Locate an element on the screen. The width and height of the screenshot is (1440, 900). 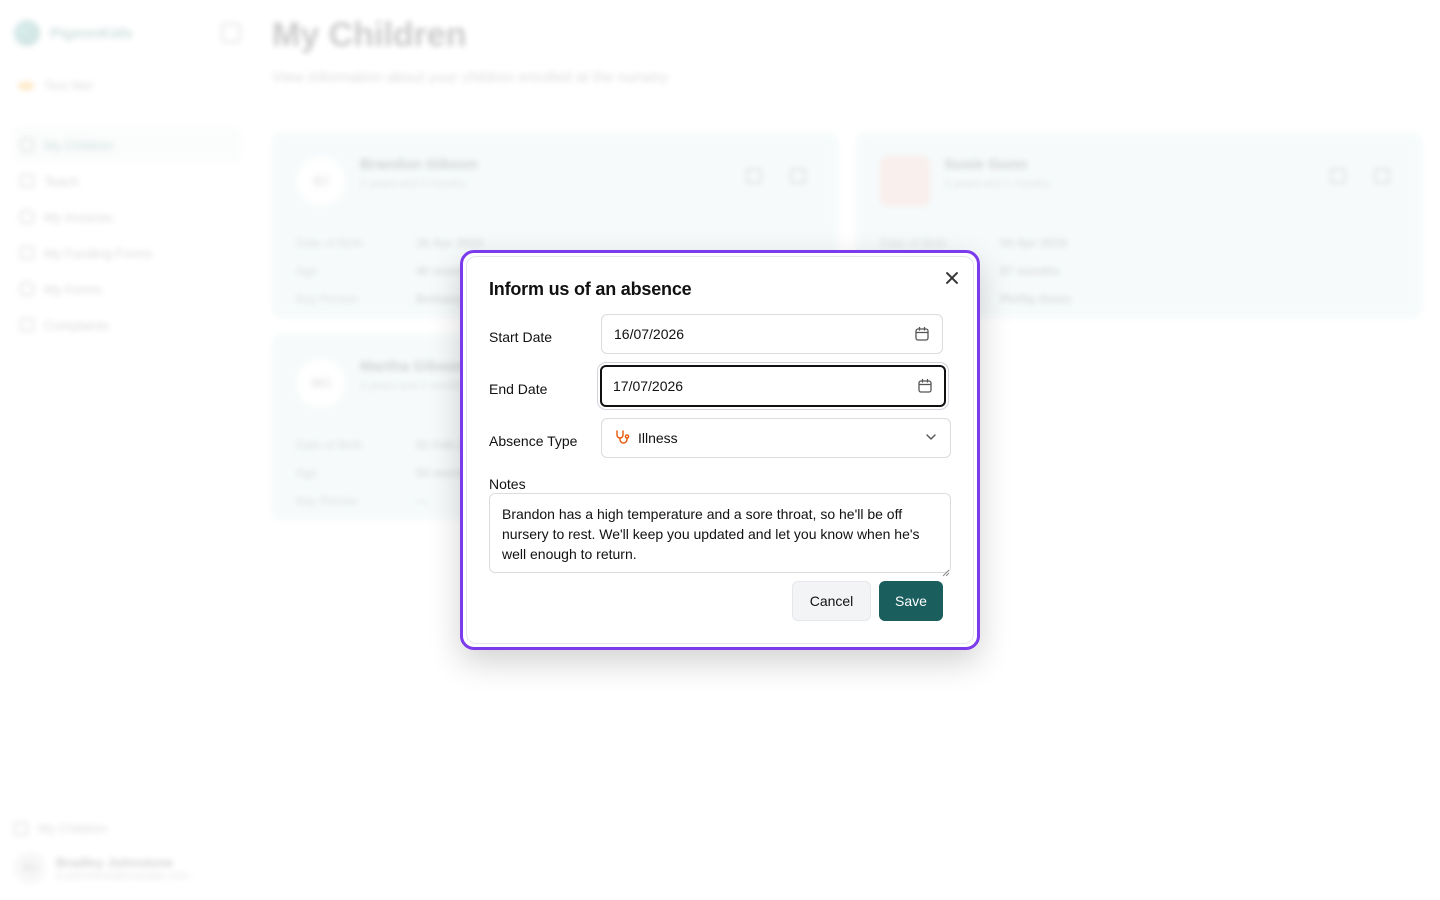
end-date-input: 17/07/2026 is located at coordinates (773, 386).